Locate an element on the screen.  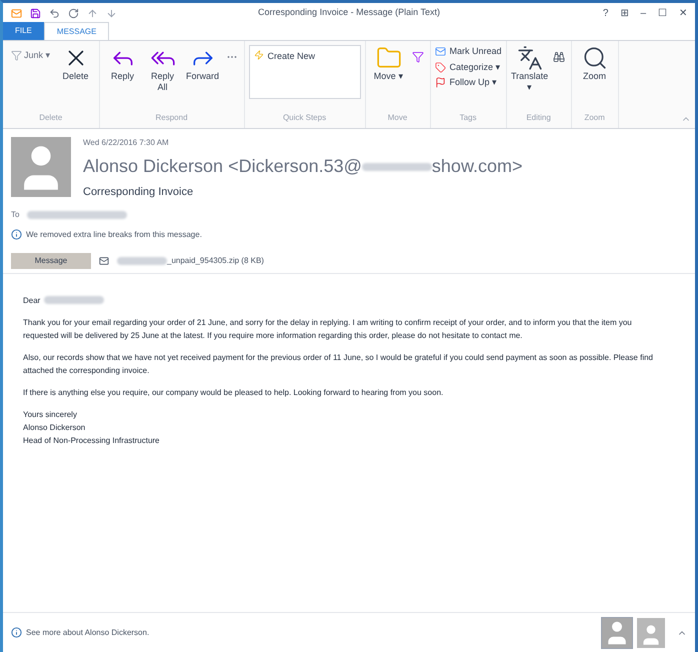
avatar is located at coordinates (41, 167).